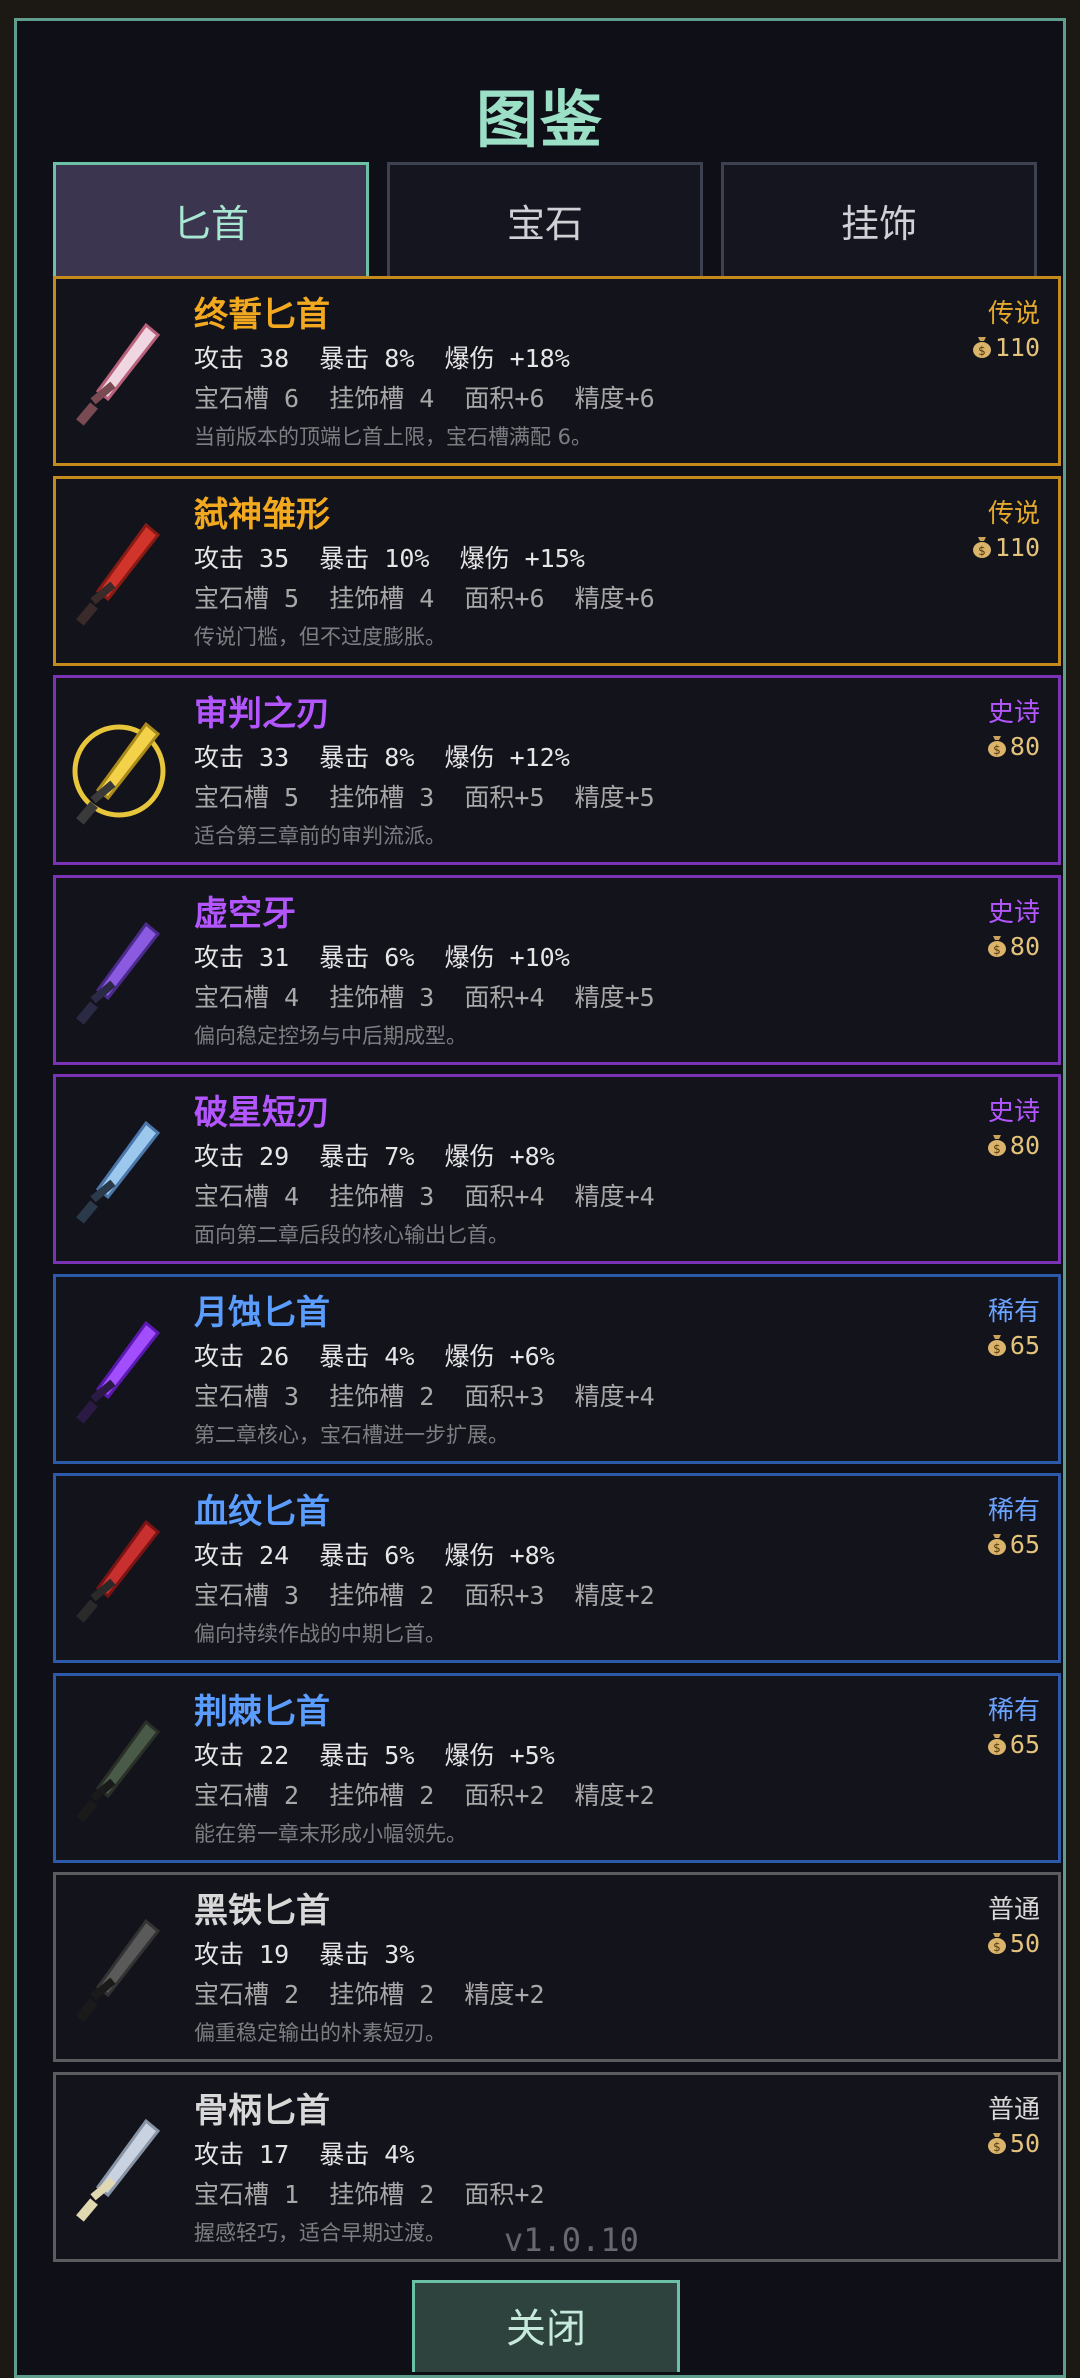  Describe the element at coordinates (245, 913) in the screenshot. I see `item-name: 虚空牙` at that location.